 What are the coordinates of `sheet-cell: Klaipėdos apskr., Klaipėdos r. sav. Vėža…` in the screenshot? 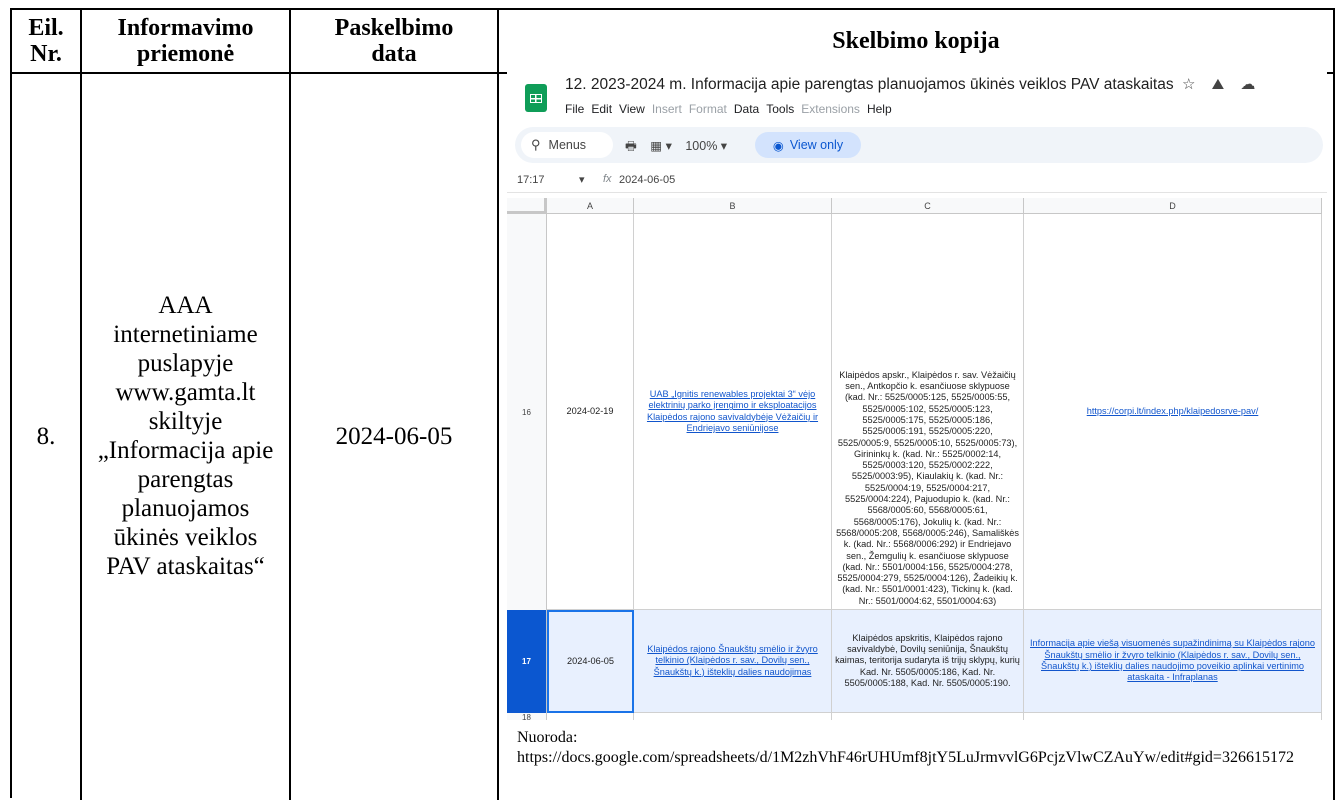 It's located at (928, 412).